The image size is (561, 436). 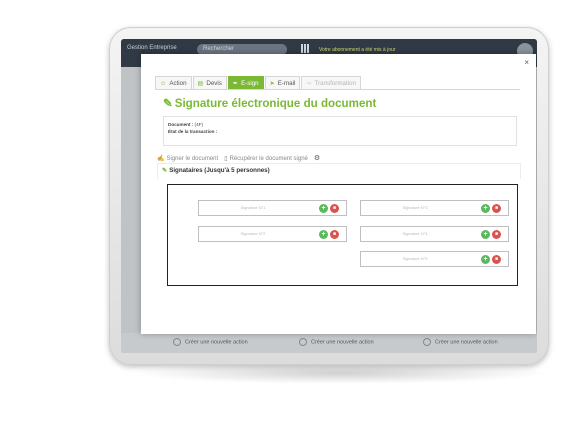 I want to click on apps-grid-icon, so click(x=305, y=48).